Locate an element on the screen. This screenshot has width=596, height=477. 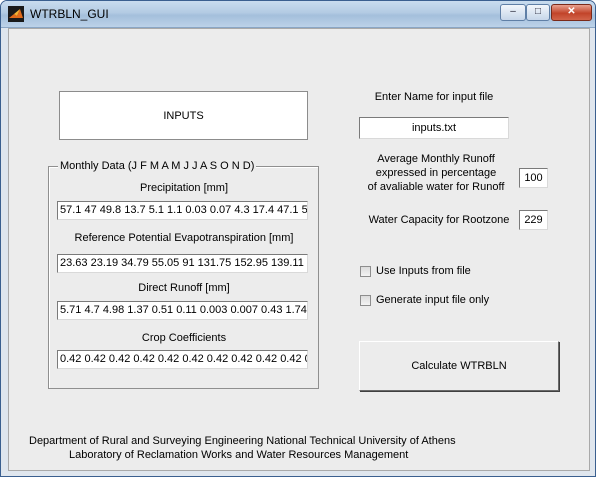
runoff-label-line2: expressed in percentage is located at coordinates (436, 173).